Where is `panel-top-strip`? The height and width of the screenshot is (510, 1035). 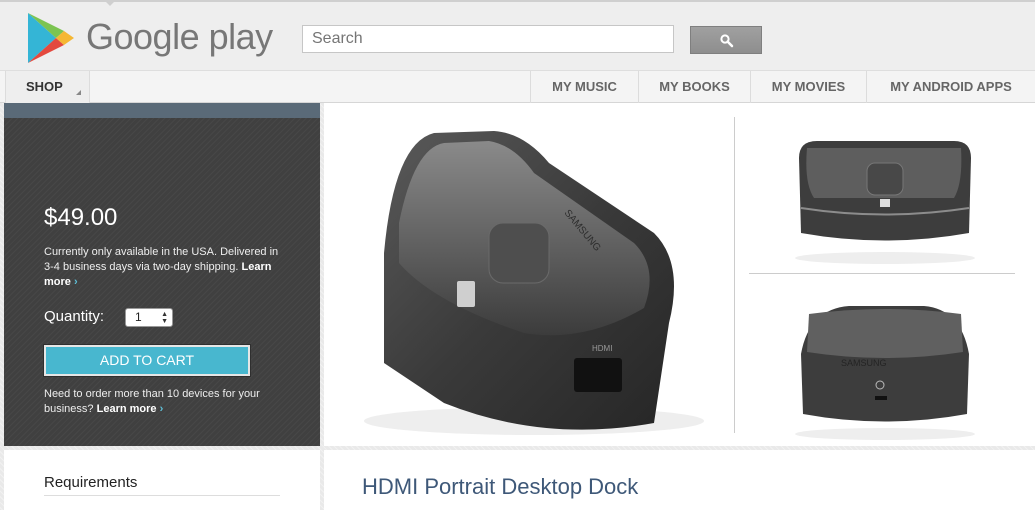
panel-top-strip is located at coordinates (162, 110).